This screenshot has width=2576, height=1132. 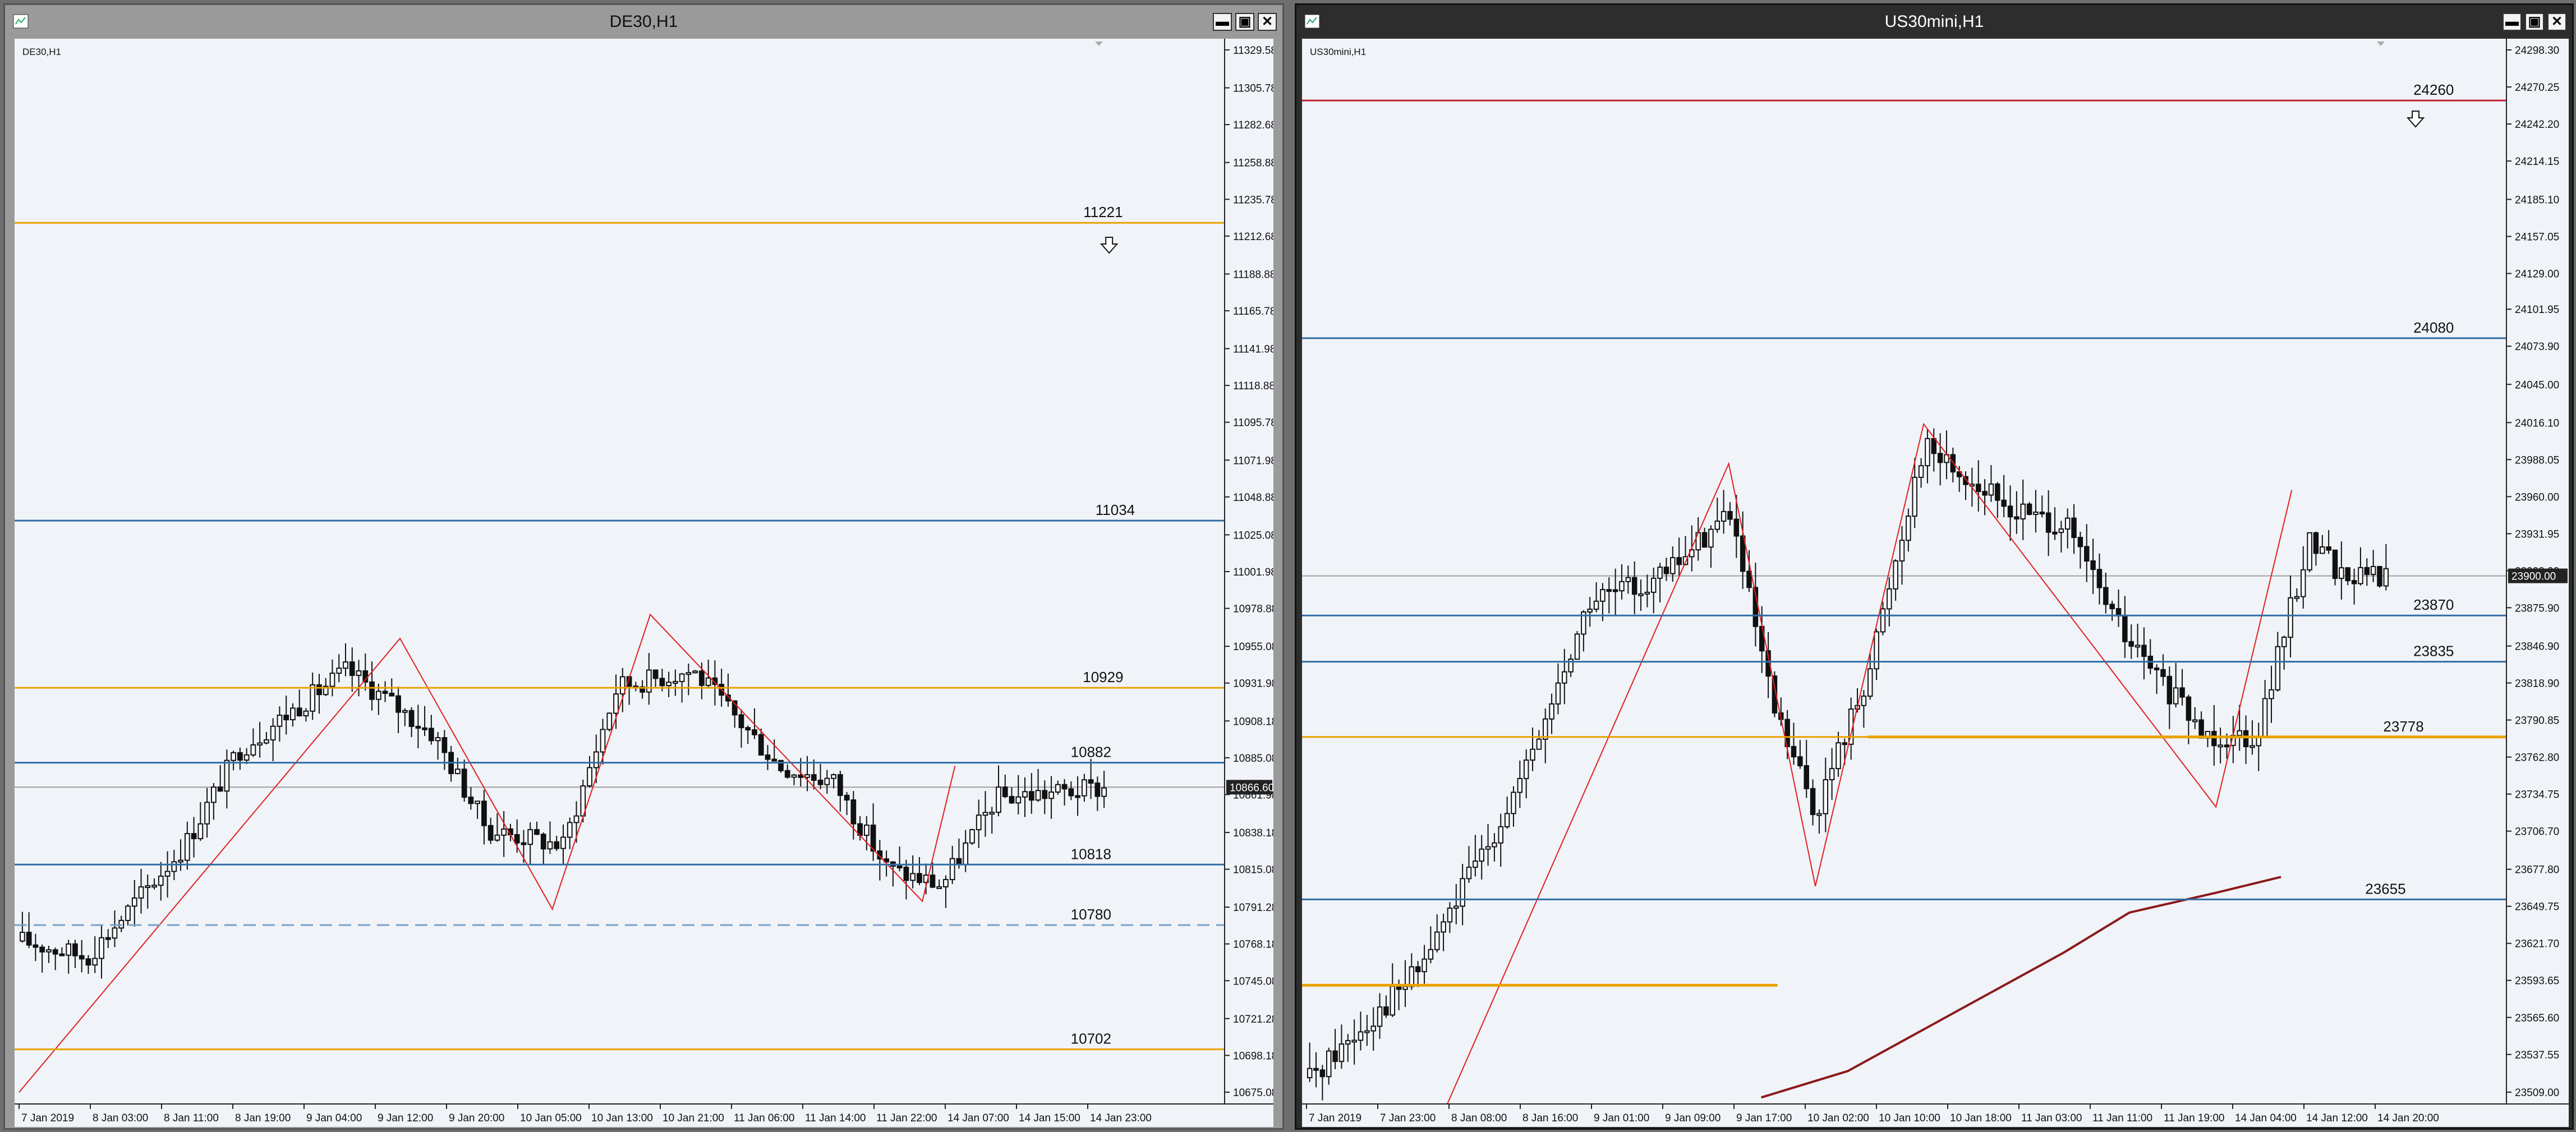 I want to click on price-tick-label: 10885.08, so click(x=1253, y=759).